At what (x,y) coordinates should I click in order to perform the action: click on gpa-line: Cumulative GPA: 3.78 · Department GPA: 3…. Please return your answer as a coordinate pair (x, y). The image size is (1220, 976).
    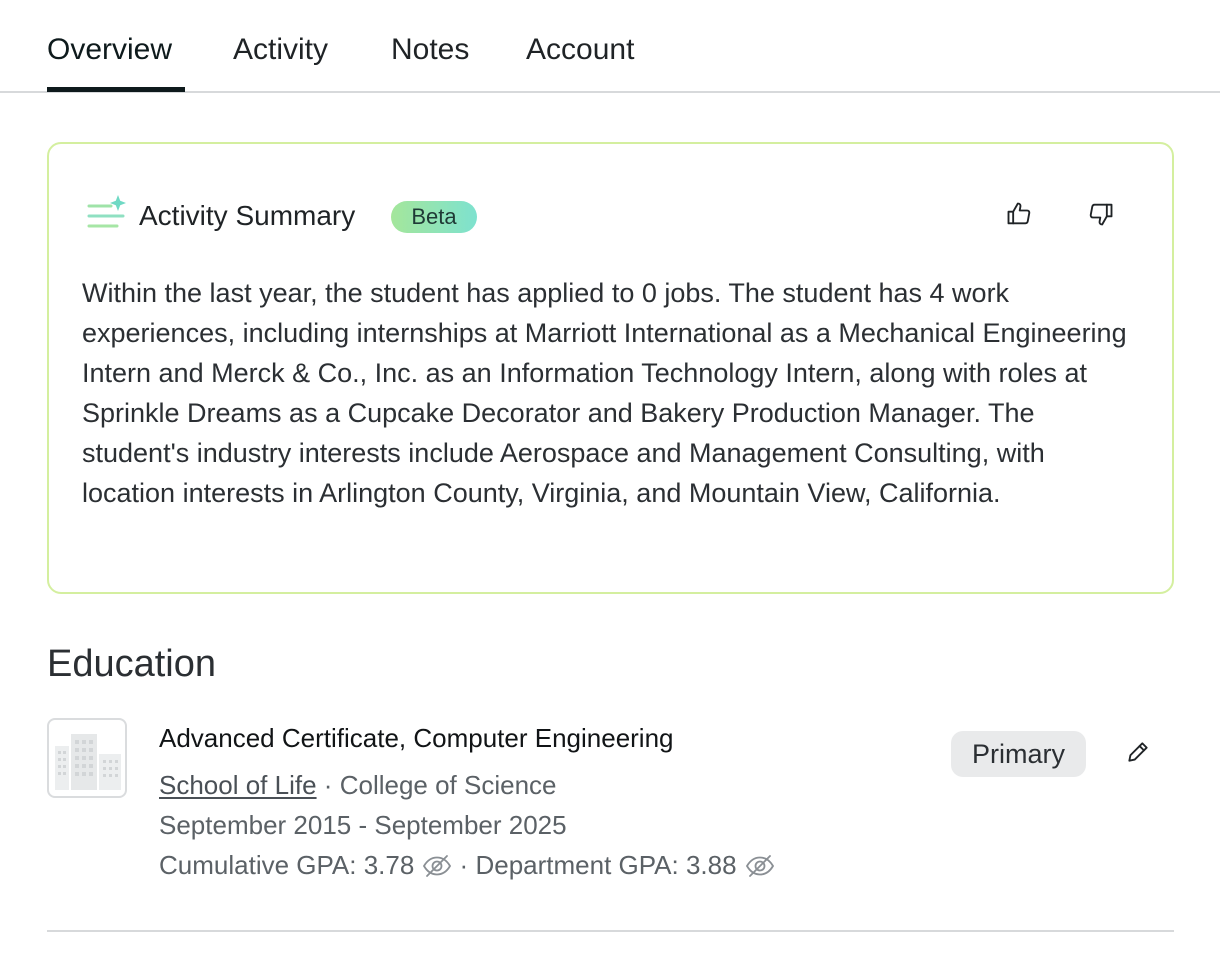
    Looking at the image, I should click on (467, 867).